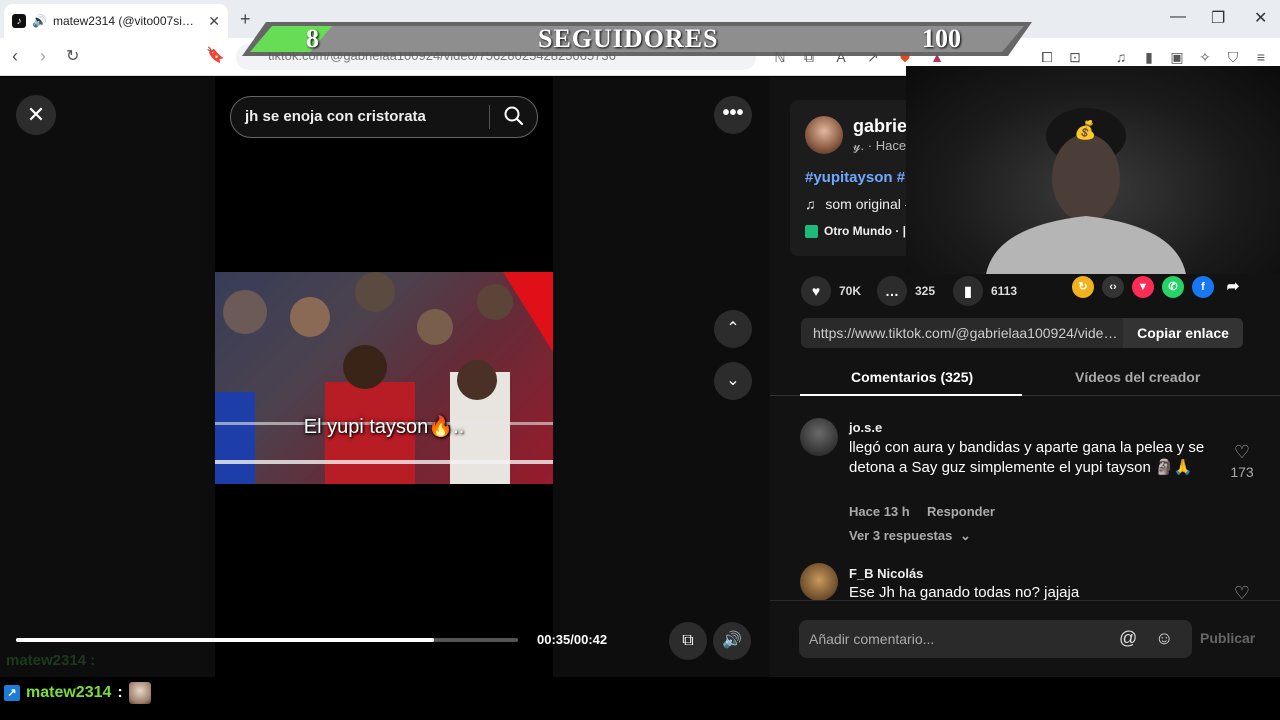 Image resolution: width=1280 pixels, height=720 pixels. What do you see at coordinates (856, 177) in the screenshot?
I see `post-hashtags: #yupitayson #` at bounding box center [856, 177].